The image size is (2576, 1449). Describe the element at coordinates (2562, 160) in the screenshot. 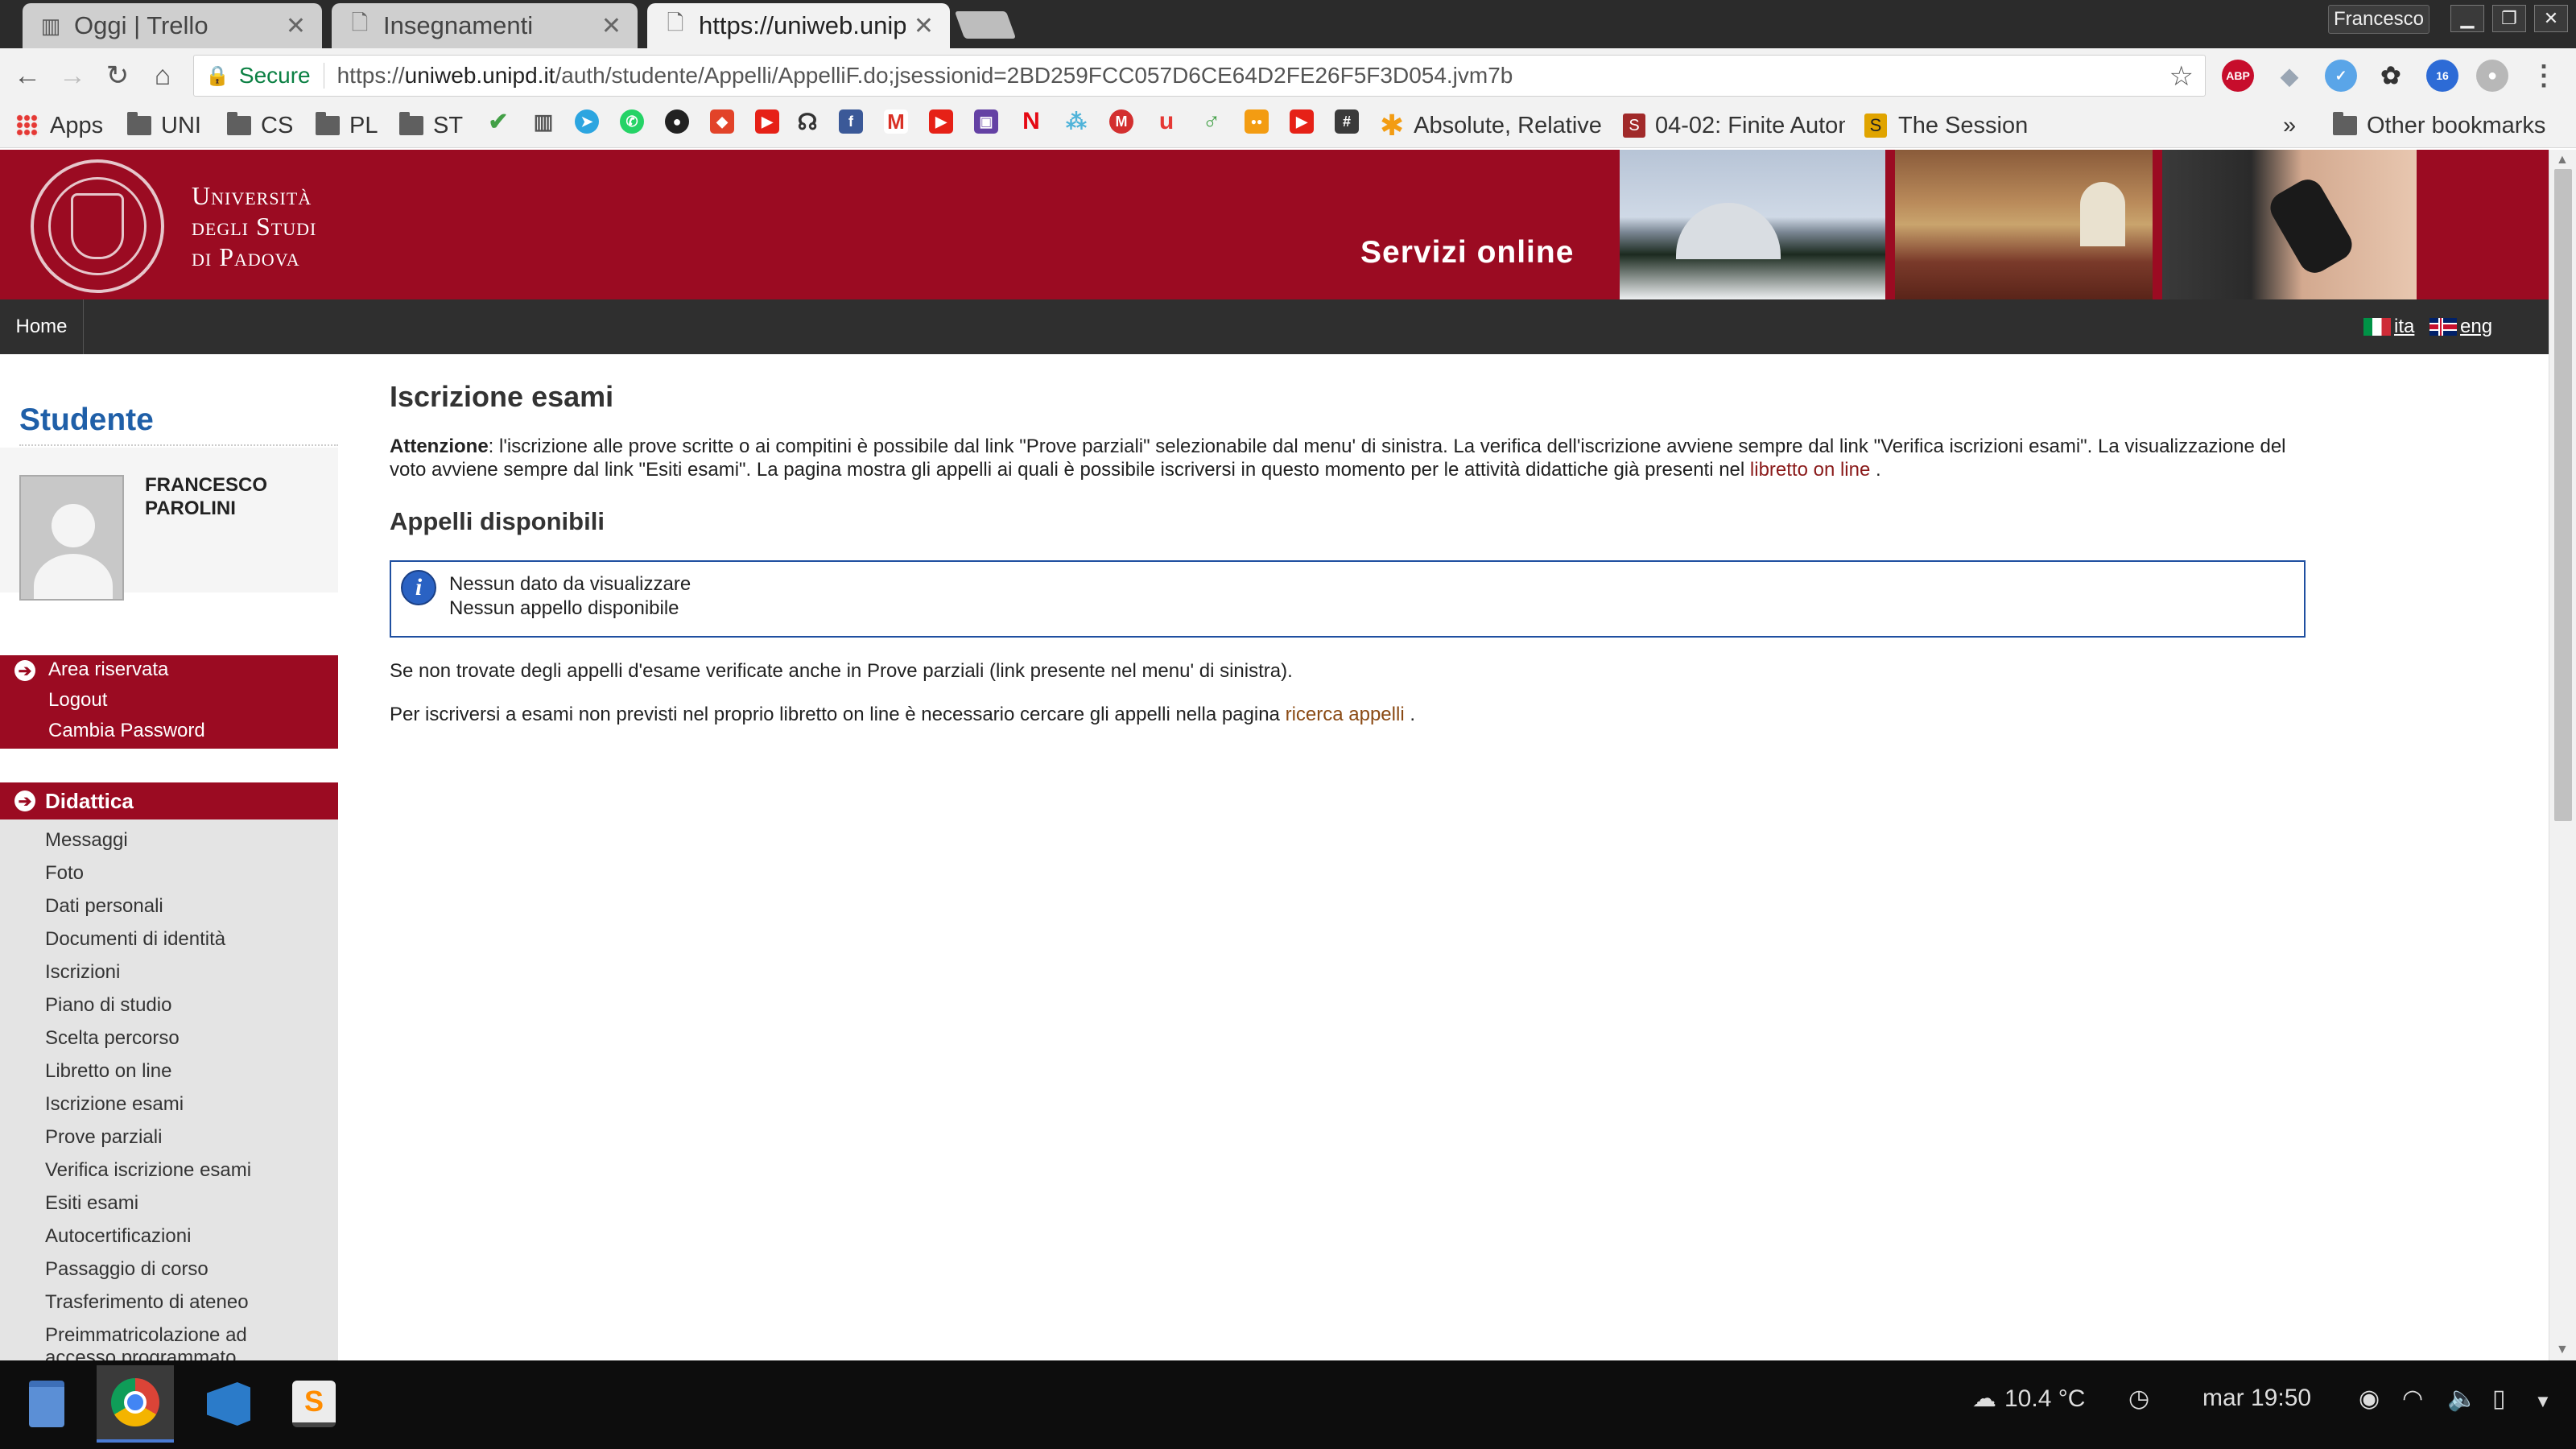

I see `scroll-up-icon: ▲` at that location.